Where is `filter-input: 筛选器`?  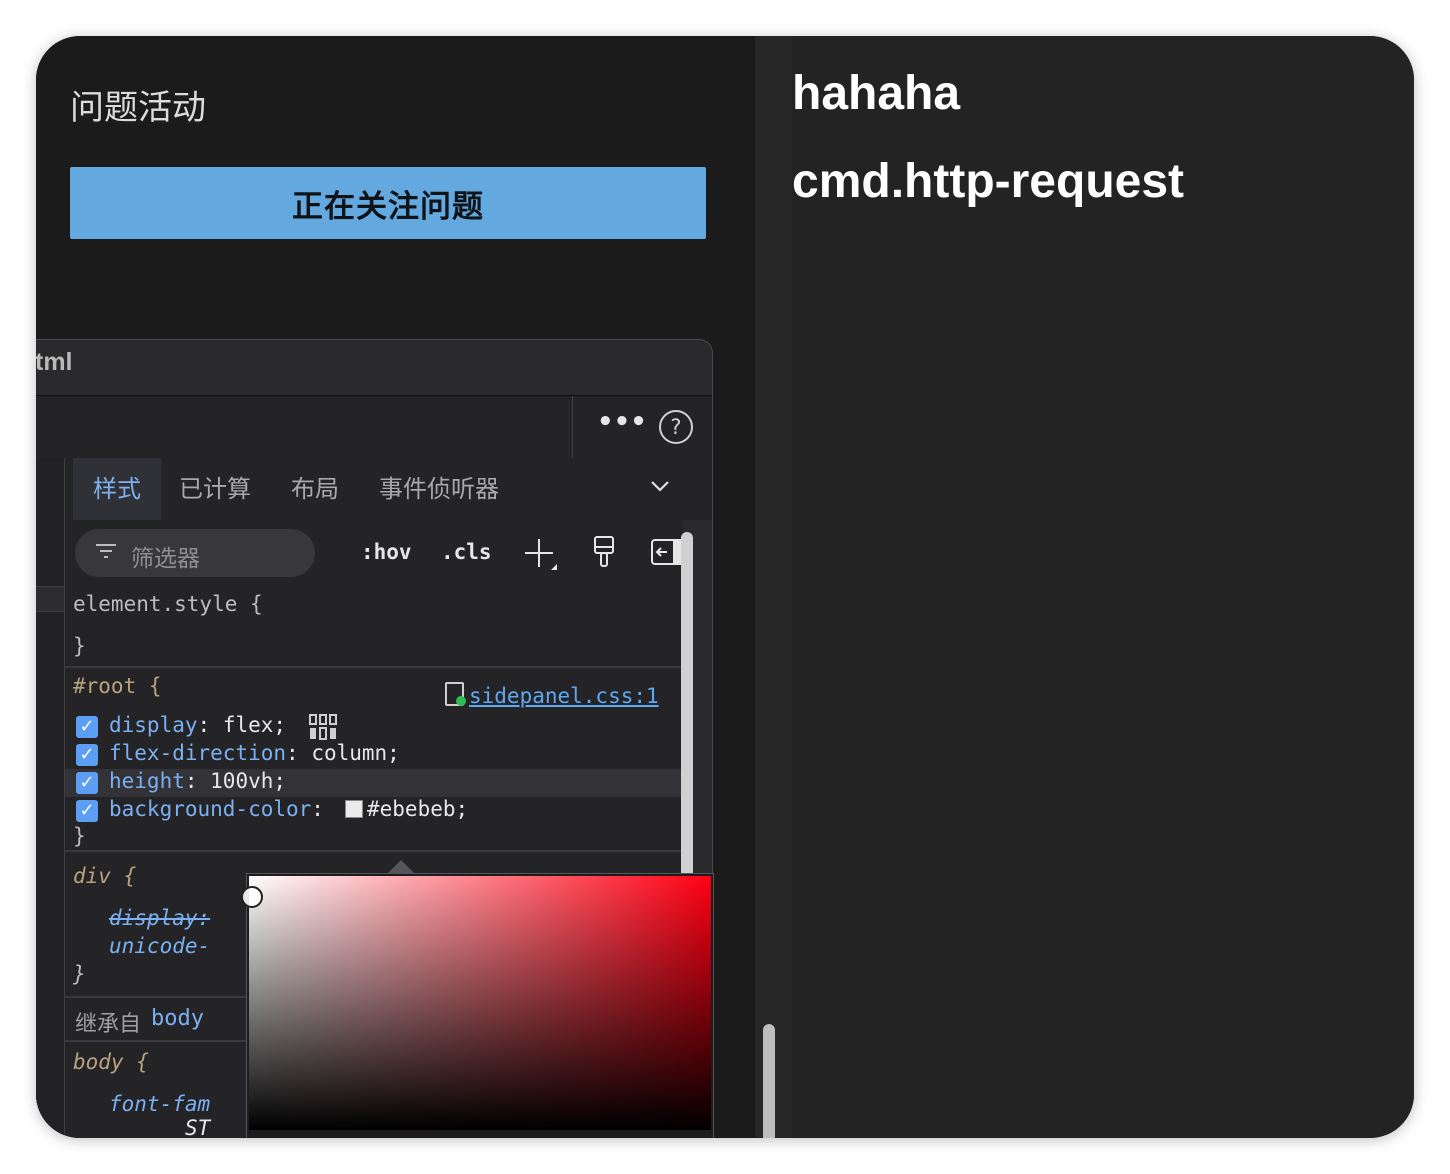
filter-input: 筛选器 is located at coordinates (195, 553).